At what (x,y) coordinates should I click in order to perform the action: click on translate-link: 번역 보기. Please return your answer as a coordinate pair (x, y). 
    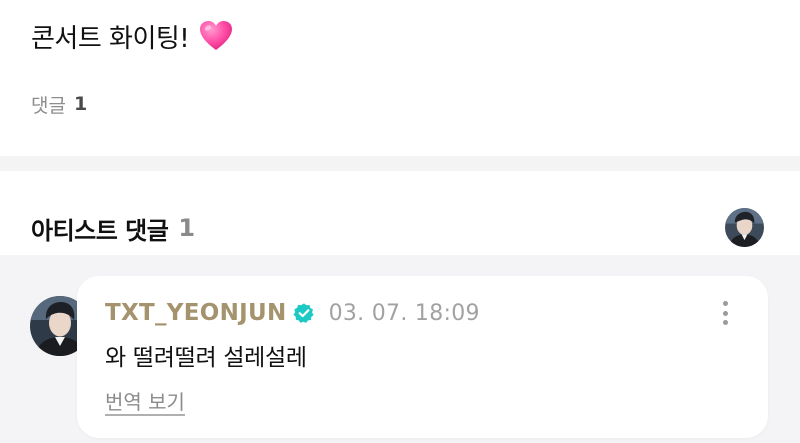
    Looking at the image, I should click on (145, 400).